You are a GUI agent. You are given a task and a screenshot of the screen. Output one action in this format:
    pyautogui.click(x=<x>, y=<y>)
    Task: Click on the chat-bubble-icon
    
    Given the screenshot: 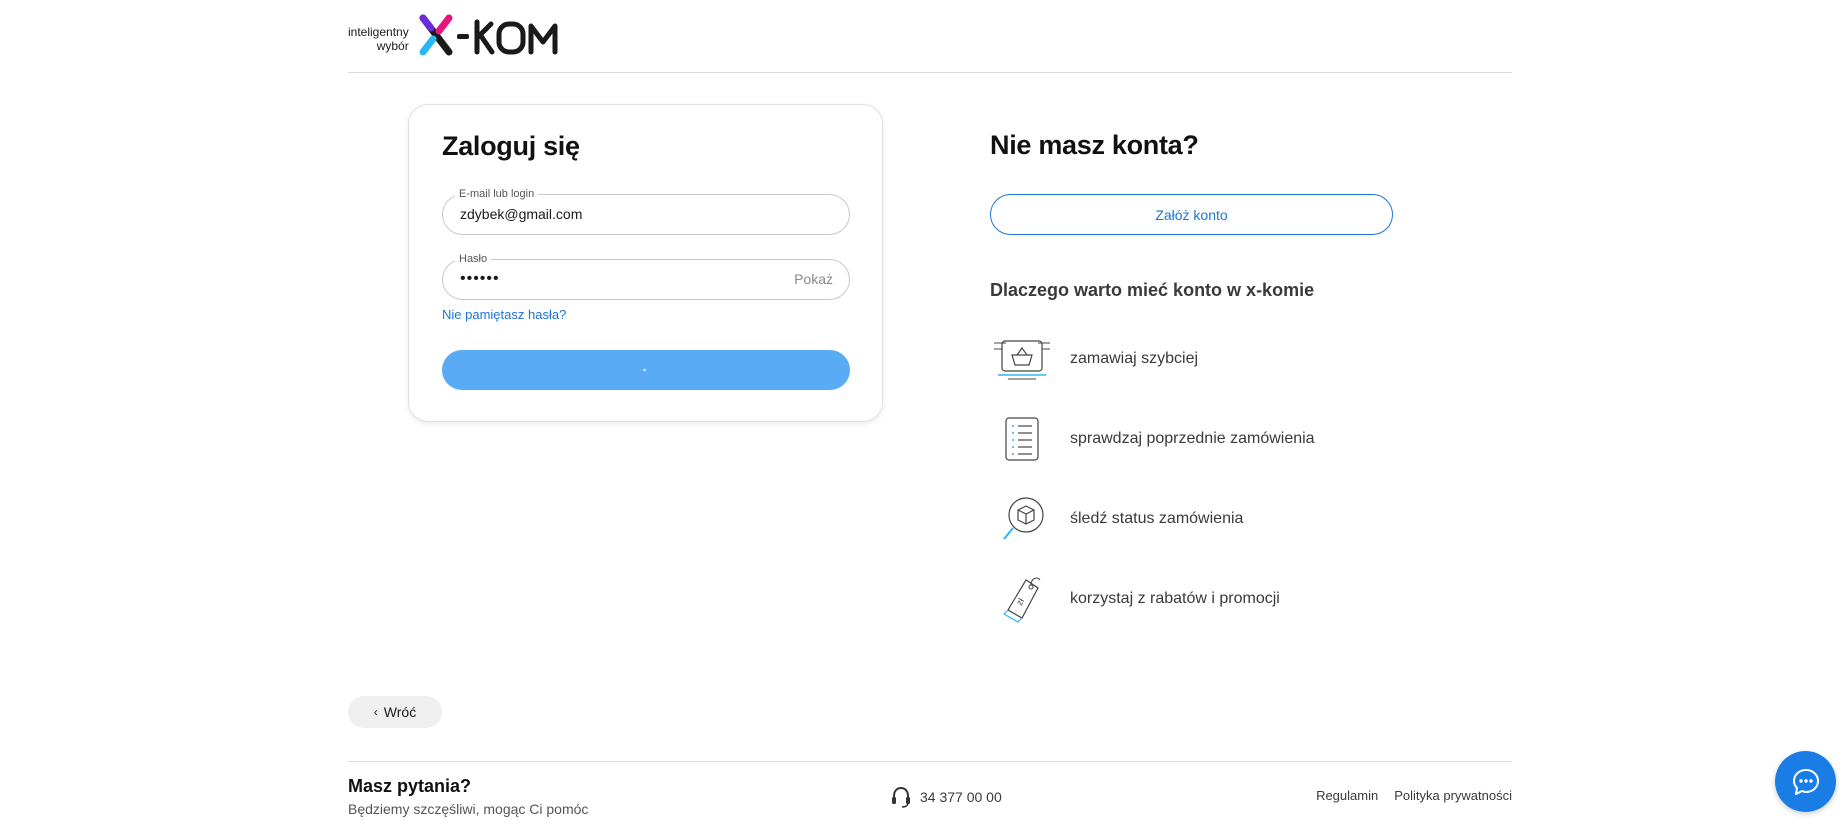 What is the action you would take?
    pyautogui.click(x=1805, y=781)
    